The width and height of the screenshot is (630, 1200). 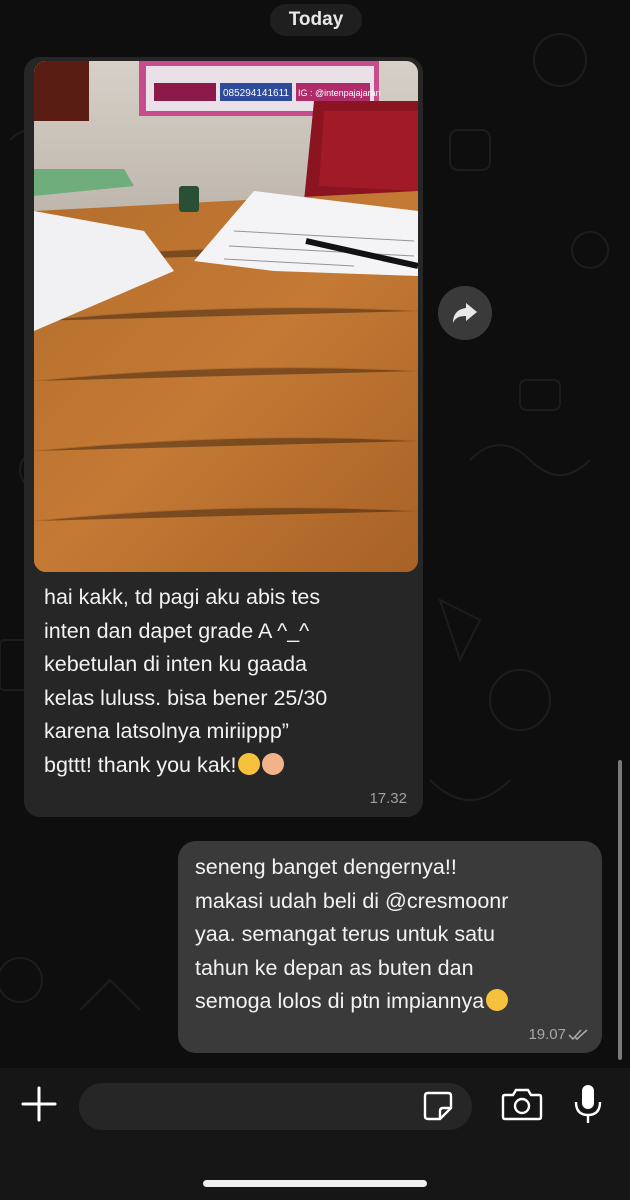 I want to click on date-label: Today, so click(x=316, y=19).